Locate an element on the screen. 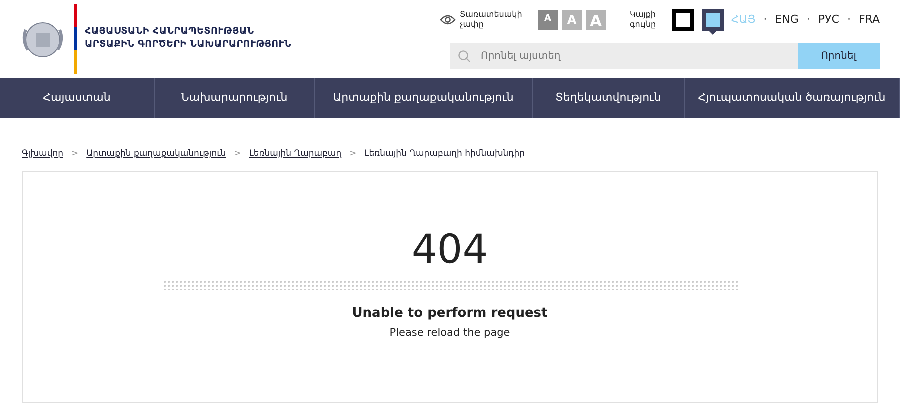 Image resolution: width=900 pixels, height=404 pixels. breadcrumb-link: Լեռնային Ղարաբաղ is located at coordinates (295, 154).